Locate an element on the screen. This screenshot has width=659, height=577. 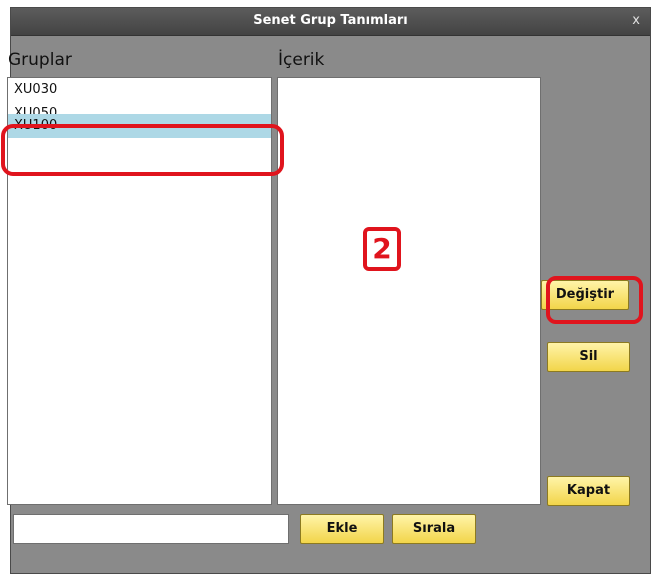
window-title: Senet Grup Tanımları is located at coordinates (330, 20).